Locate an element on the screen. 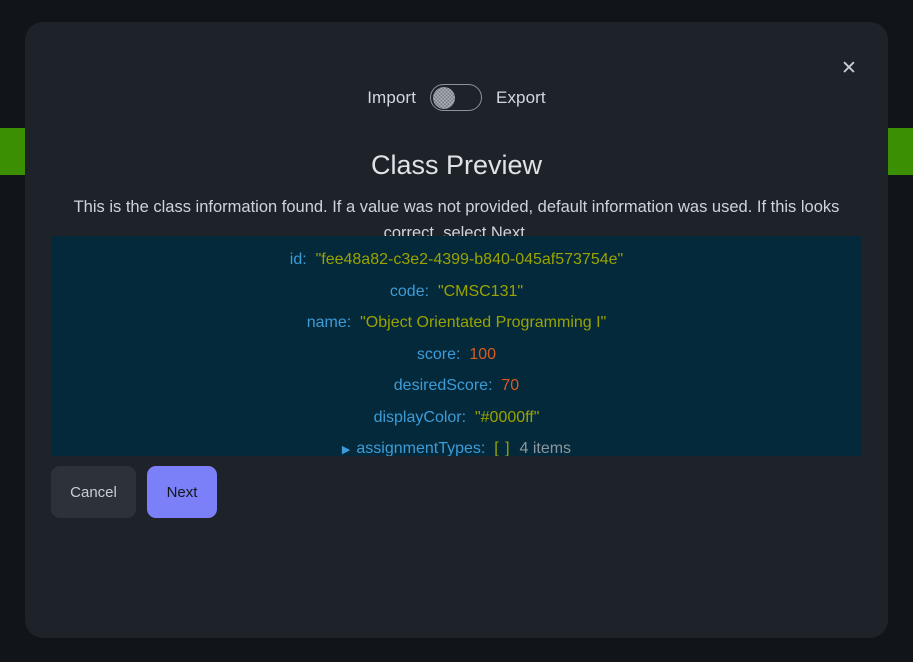 This screenshot has height=662, width=913. json-value: 70 is located at coordinates (510, 385).